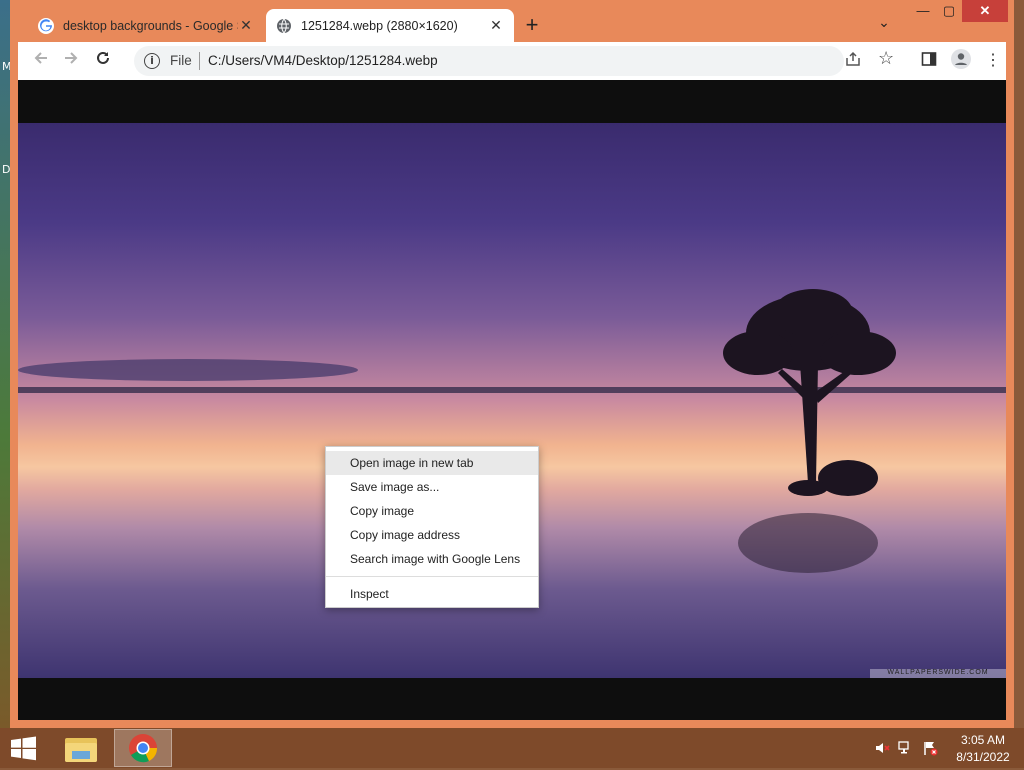  Describe the element at coordinates (432, 594) in the screenshot. I see `menu-item-inspect: Inspect` at that location.